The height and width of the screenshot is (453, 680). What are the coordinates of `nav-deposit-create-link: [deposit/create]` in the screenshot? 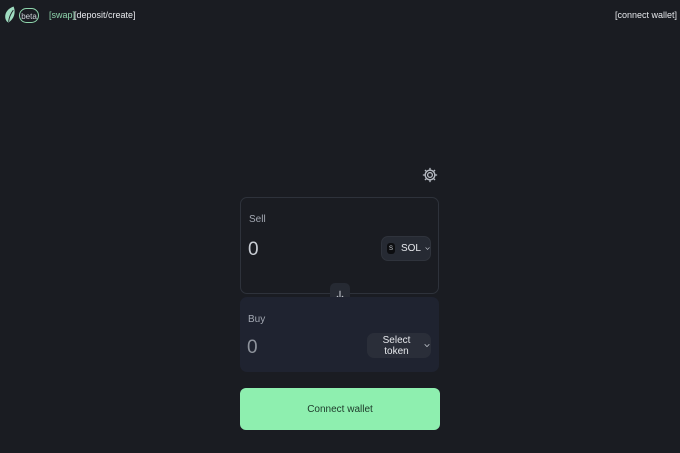 It's located at (105, 15).